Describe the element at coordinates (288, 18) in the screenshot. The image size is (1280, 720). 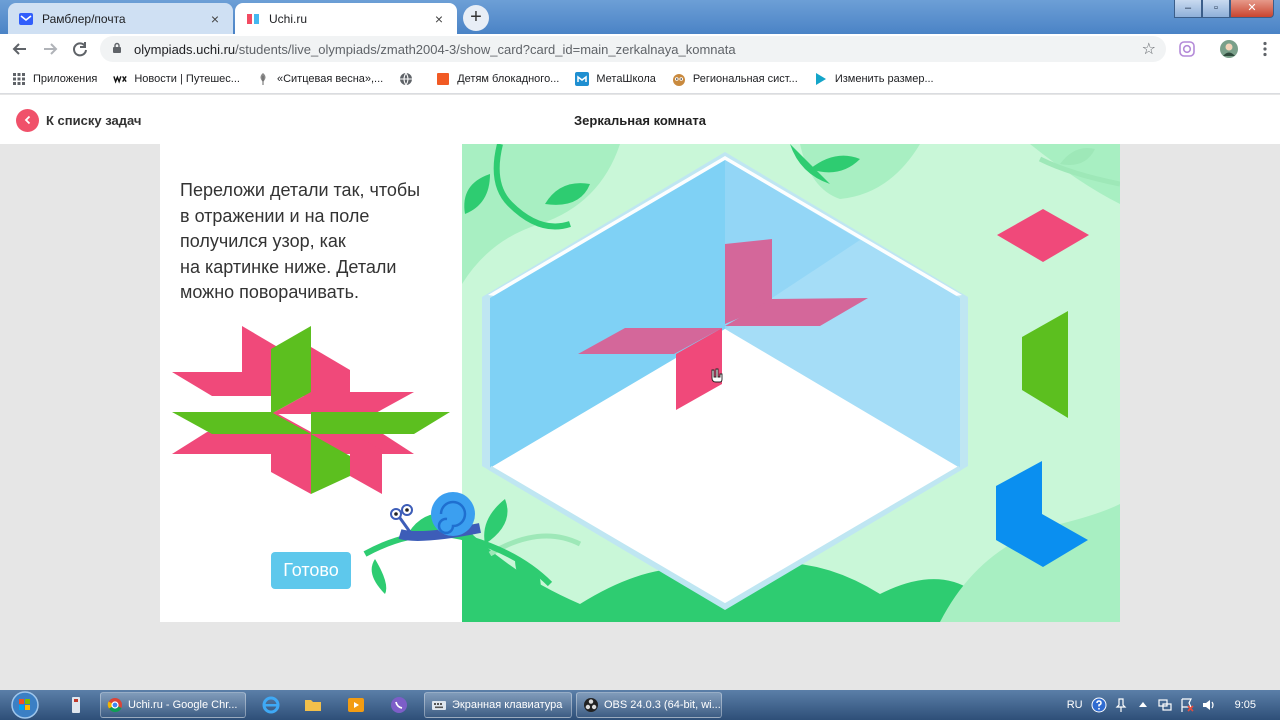
I see `tab-title: Uchi.ru` at that location.